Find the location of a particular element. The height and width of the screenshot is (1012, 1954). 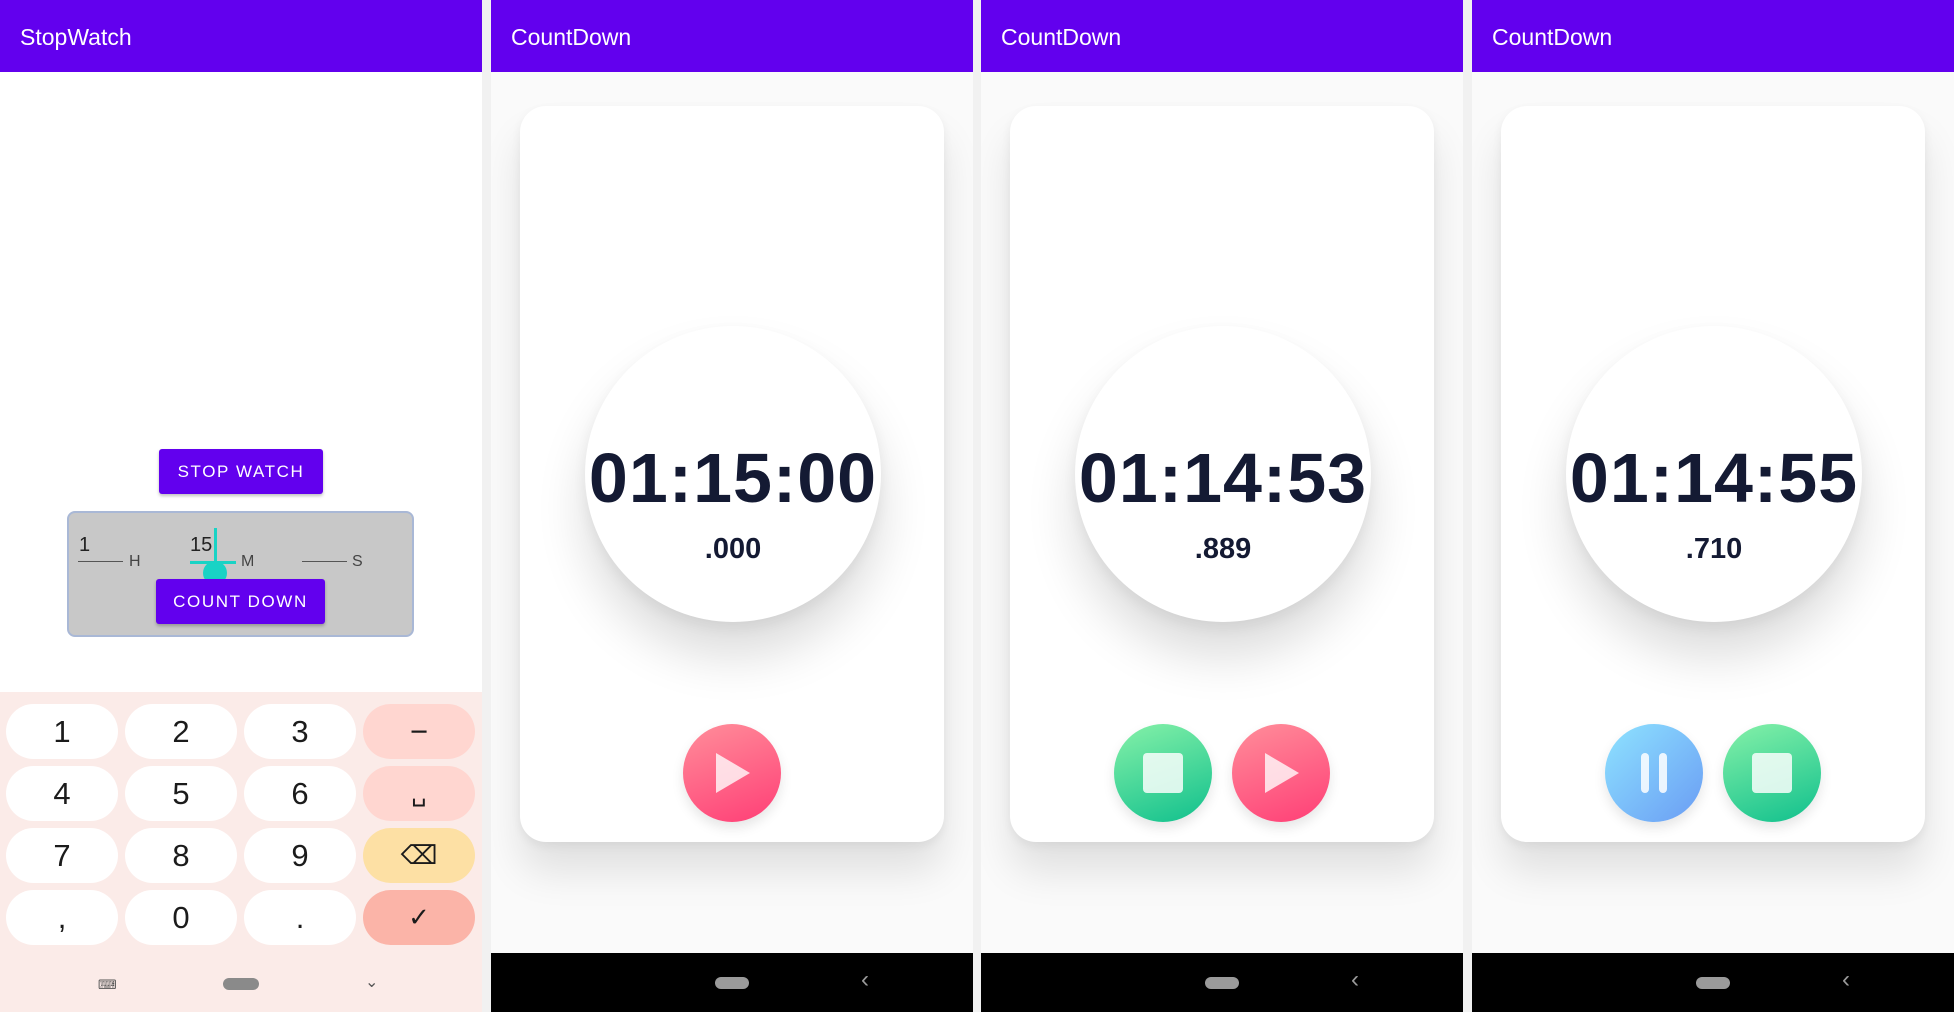

key-minus: − is located at coordinates (419, 731).